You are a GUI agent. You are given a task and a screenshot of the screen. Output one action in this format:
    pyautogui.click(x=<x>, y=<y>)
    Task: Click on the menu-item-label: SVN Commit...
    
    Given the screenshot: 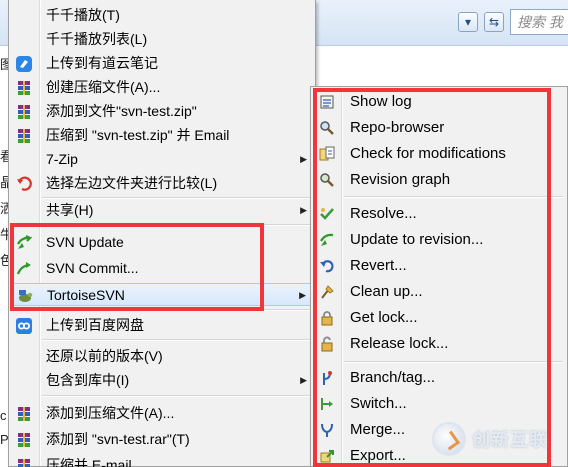 What is the action you would take?
    pyautogui.click(x=92, y=268)
    